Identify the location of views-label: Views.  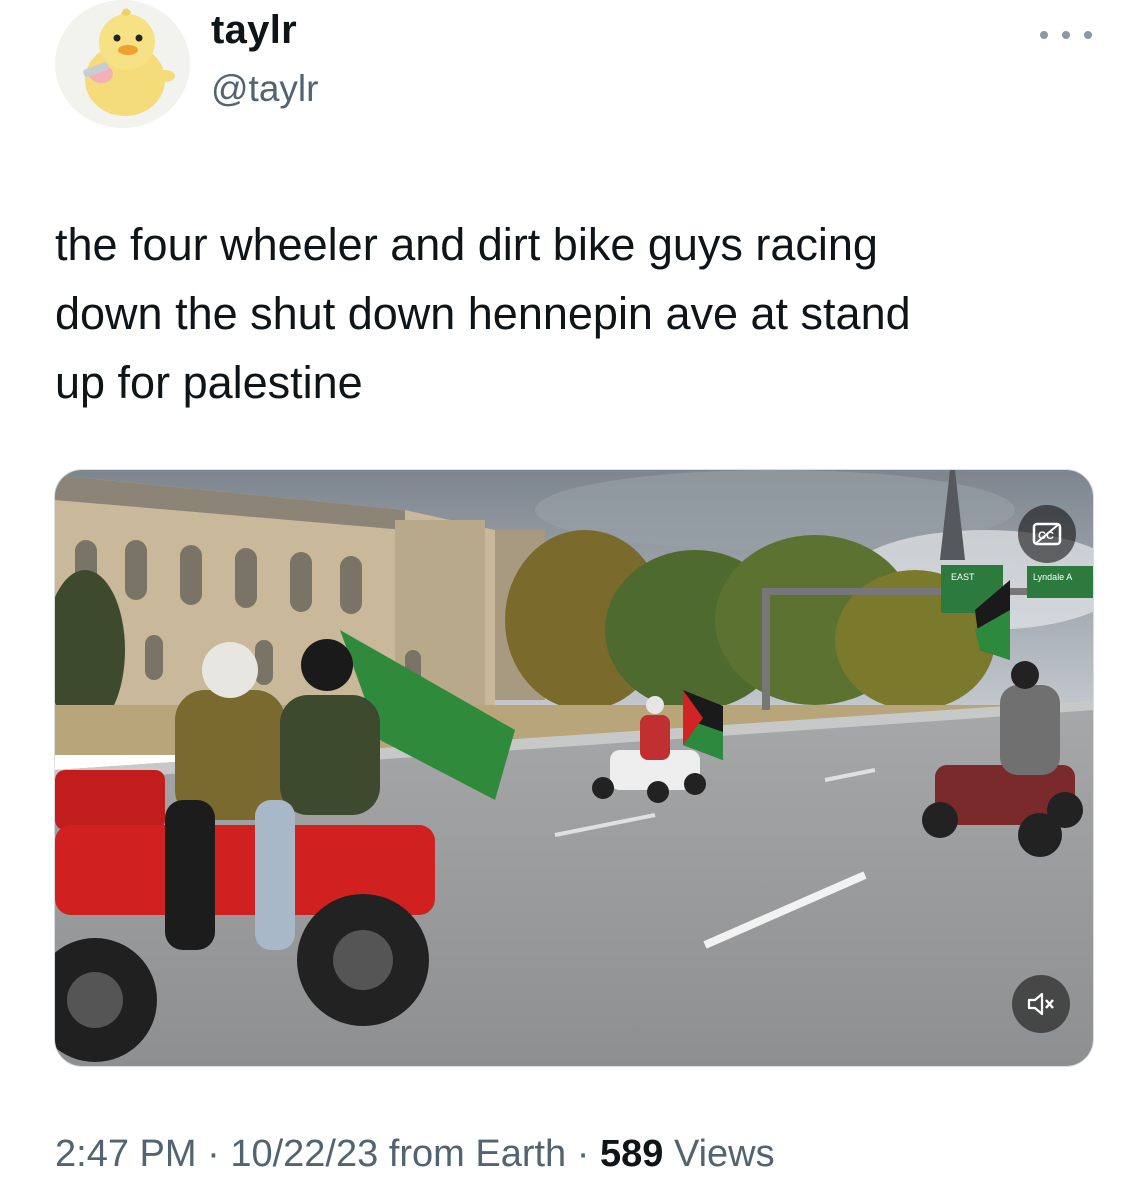
(724, 1154).